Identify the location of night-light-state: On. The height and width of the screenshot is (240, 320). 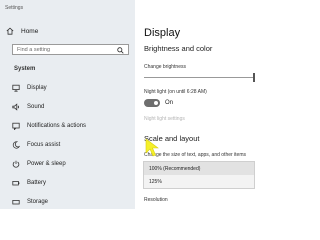
(169, 103).